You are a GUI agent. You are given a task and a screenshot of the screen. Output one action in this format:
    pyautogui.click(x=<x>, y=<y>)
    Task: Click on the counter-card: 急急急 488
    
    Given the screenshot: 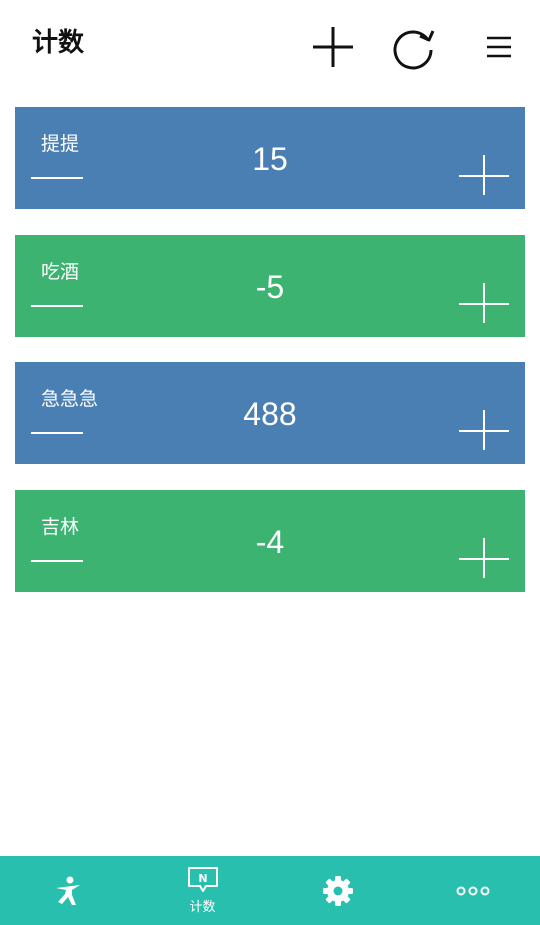 What is the action you would take?
    pyautogui.click(x=270, y=413)
    